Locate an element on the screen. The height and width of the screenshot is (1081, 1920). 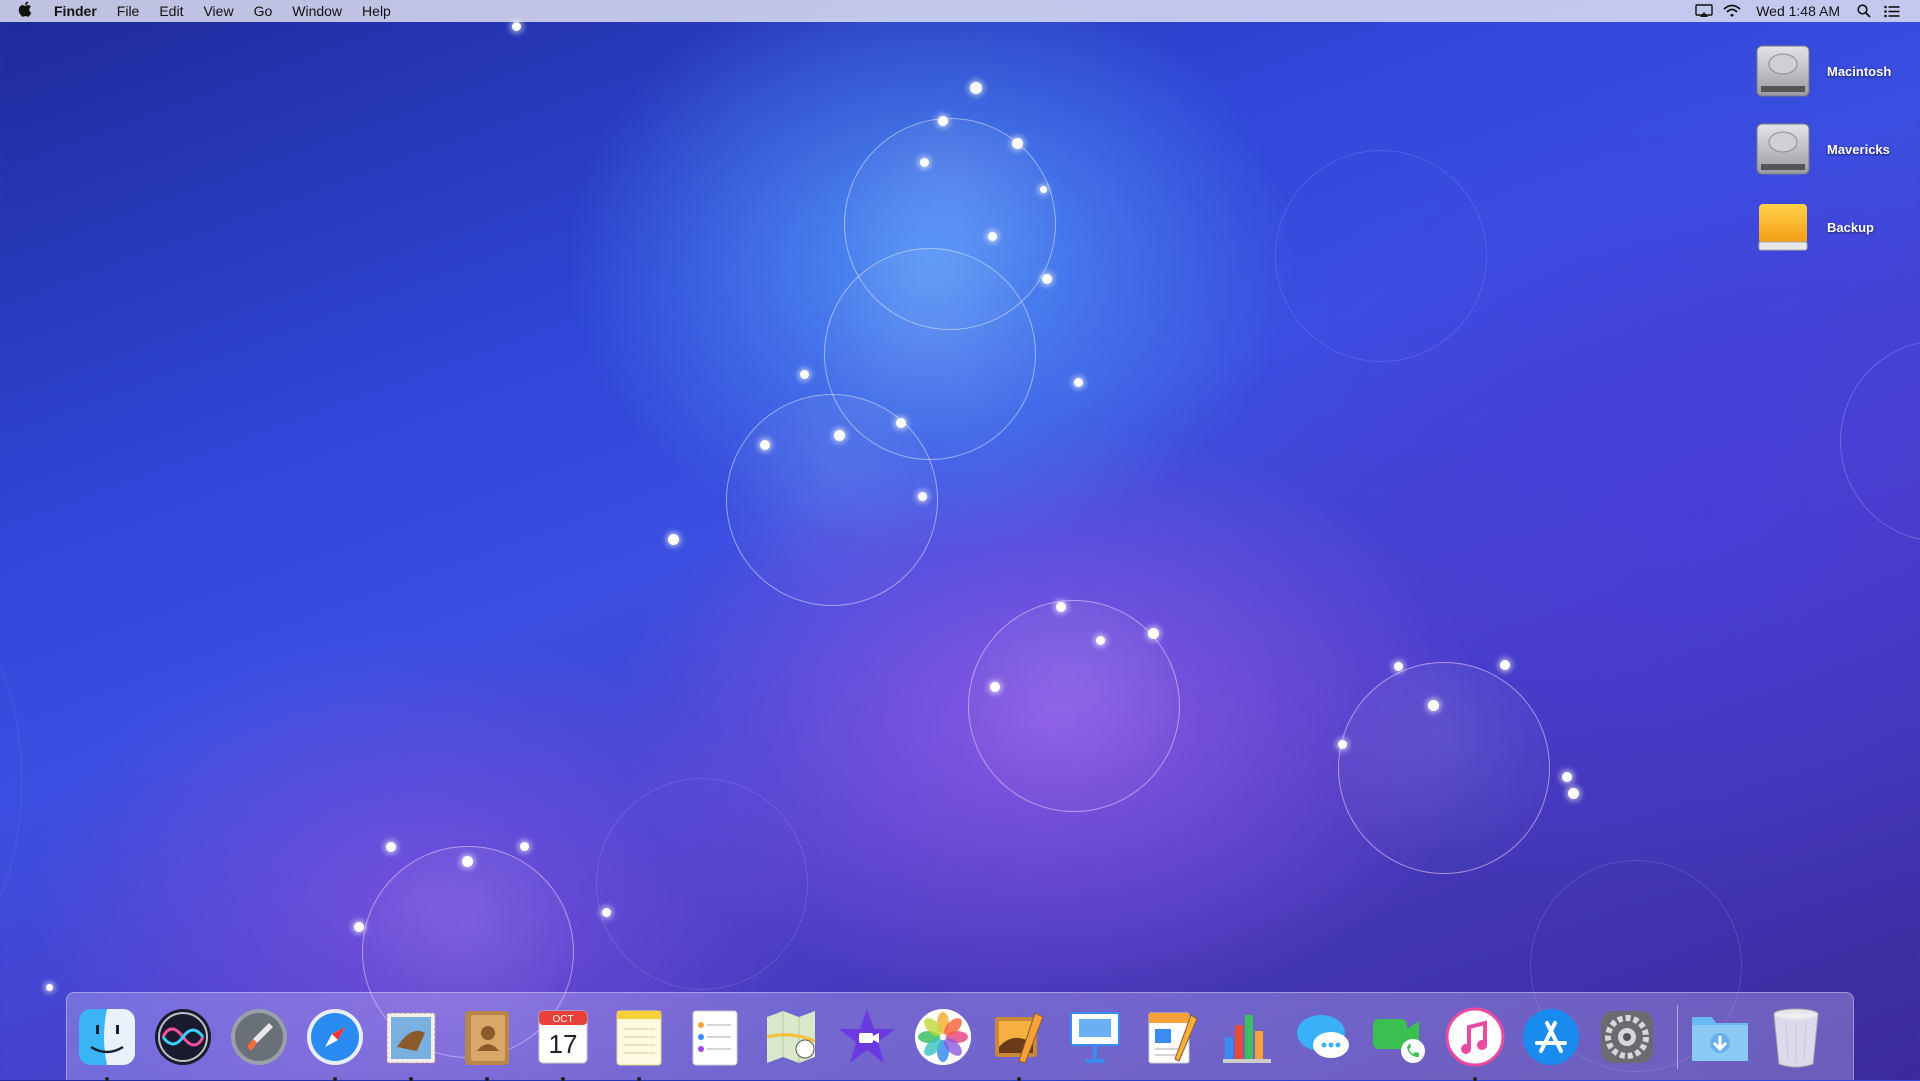
dock-item-pages is located at coordinates (1171, 1037).